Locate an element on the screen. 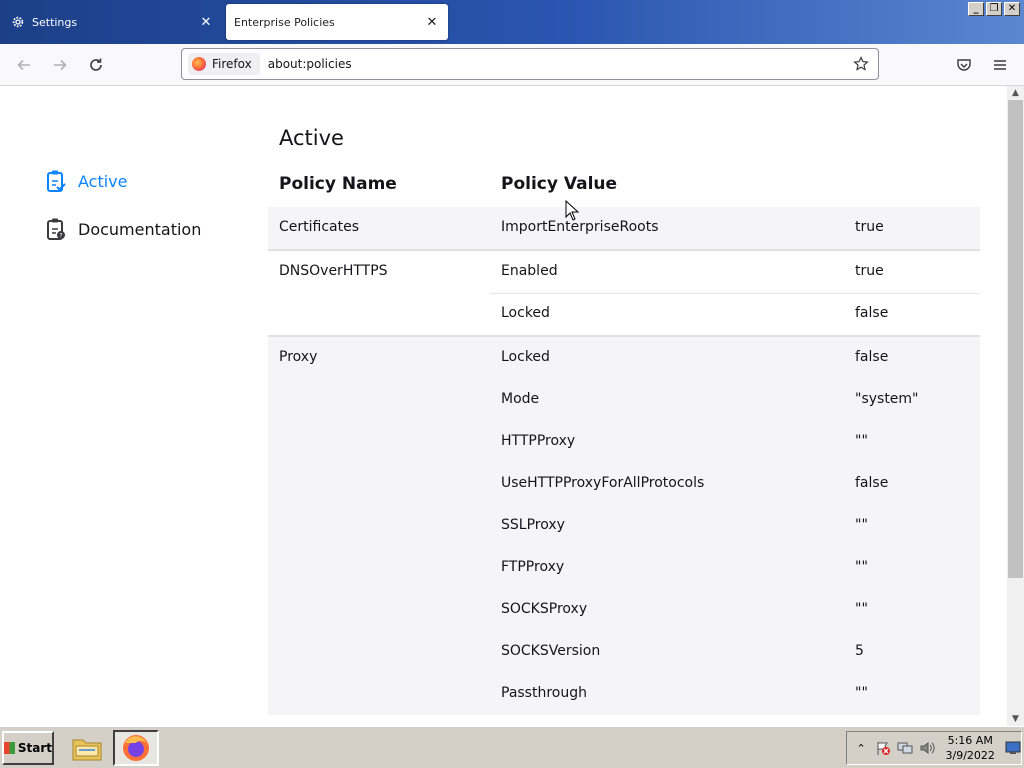 The image size is (1024, 768). policy-key: FTPProxy is located at coordinates (533, 567).